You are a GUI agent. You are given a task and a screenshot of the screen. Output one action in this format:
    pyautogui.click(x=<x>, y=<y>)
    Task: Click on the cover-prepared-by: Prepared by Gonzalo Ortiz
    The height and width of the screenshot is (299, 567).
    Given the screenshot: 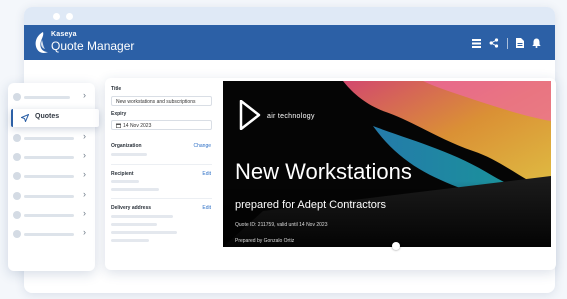 What is the action you would take?
    pyautogui.click(x=265, y=241)
    